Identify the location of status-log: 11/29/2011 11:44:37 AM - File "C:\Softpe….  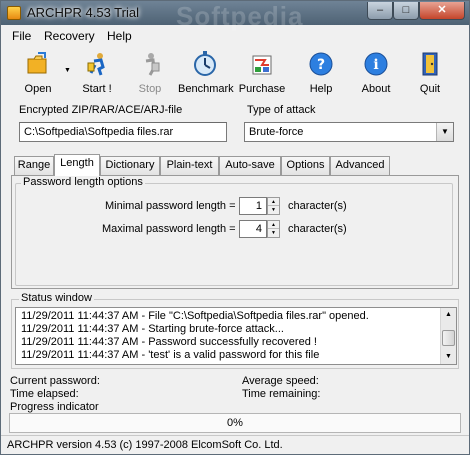
(236, 336).